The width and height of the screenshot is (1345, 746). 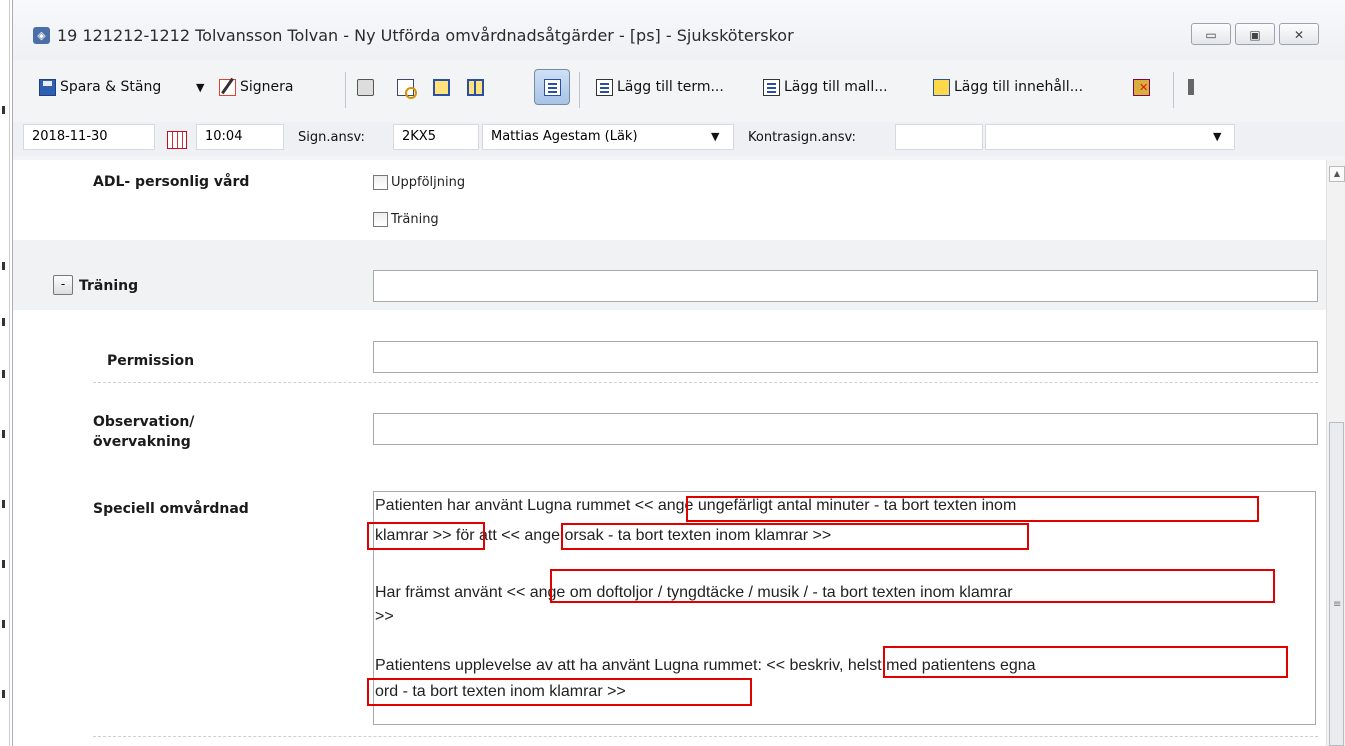 I want to click on sign-code-field: 2KX5, so click(x=436, y=137).